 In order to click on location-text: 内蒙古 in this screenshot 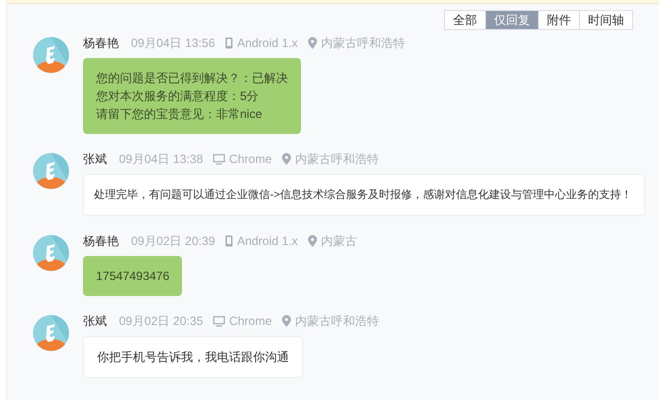, I will do `click(338, 241)`.